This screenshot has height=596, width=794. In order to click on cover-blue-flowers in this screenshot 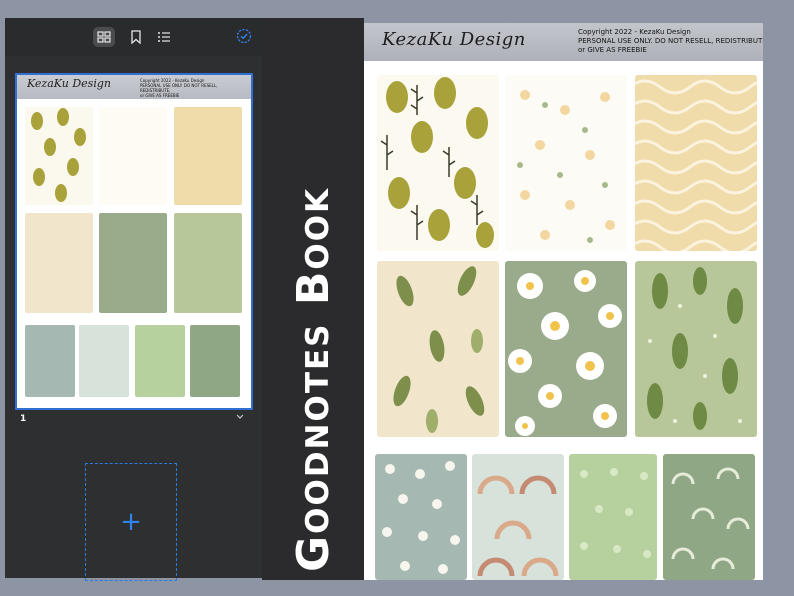, I will do `click(421, 517)`.